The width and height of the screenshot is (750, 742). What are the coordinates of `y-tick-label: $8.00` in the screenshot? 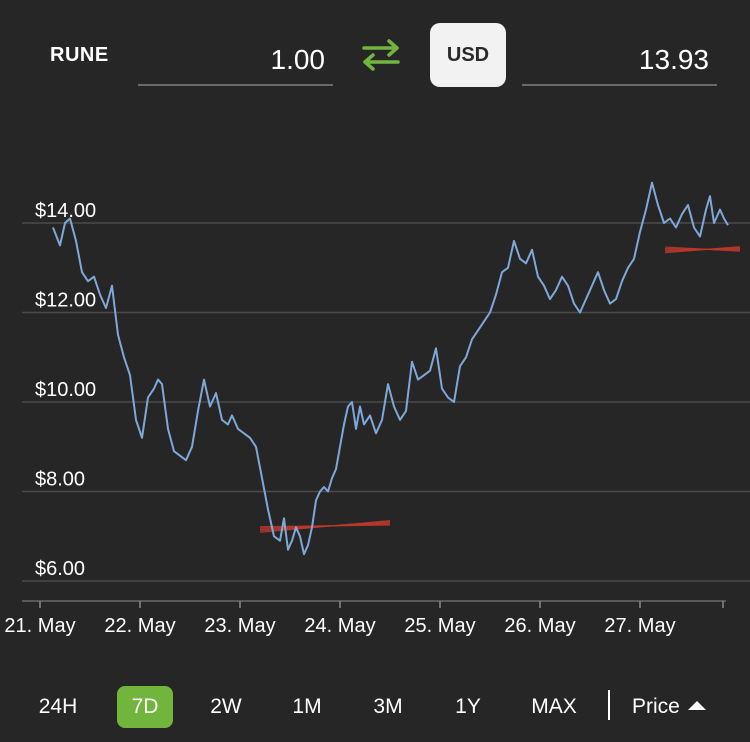 It's located at (60, 480).